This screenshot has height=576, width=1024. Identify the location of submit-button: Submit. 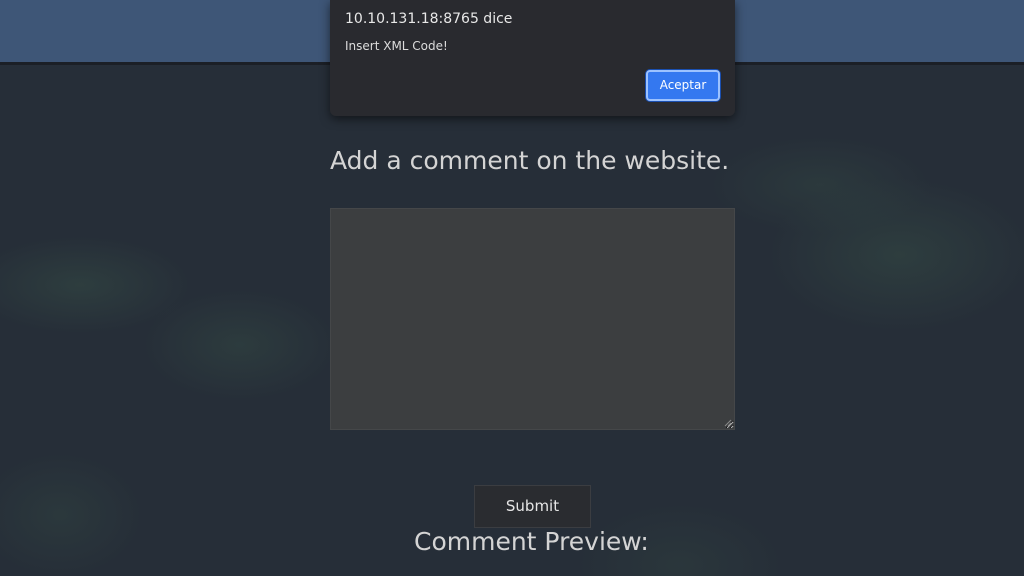
(532, 506).